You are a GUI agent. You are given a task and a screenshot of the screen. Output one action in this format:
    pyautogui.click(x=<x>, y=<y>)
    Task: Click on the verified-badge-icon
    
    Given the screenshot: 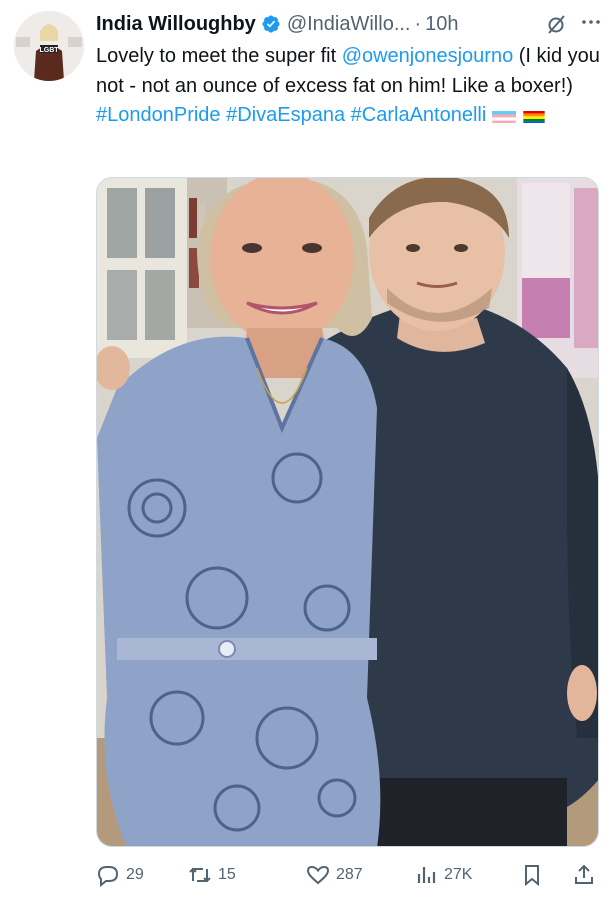 What is the action you would take?
    pyautogui.click(x=271, y=24)
    